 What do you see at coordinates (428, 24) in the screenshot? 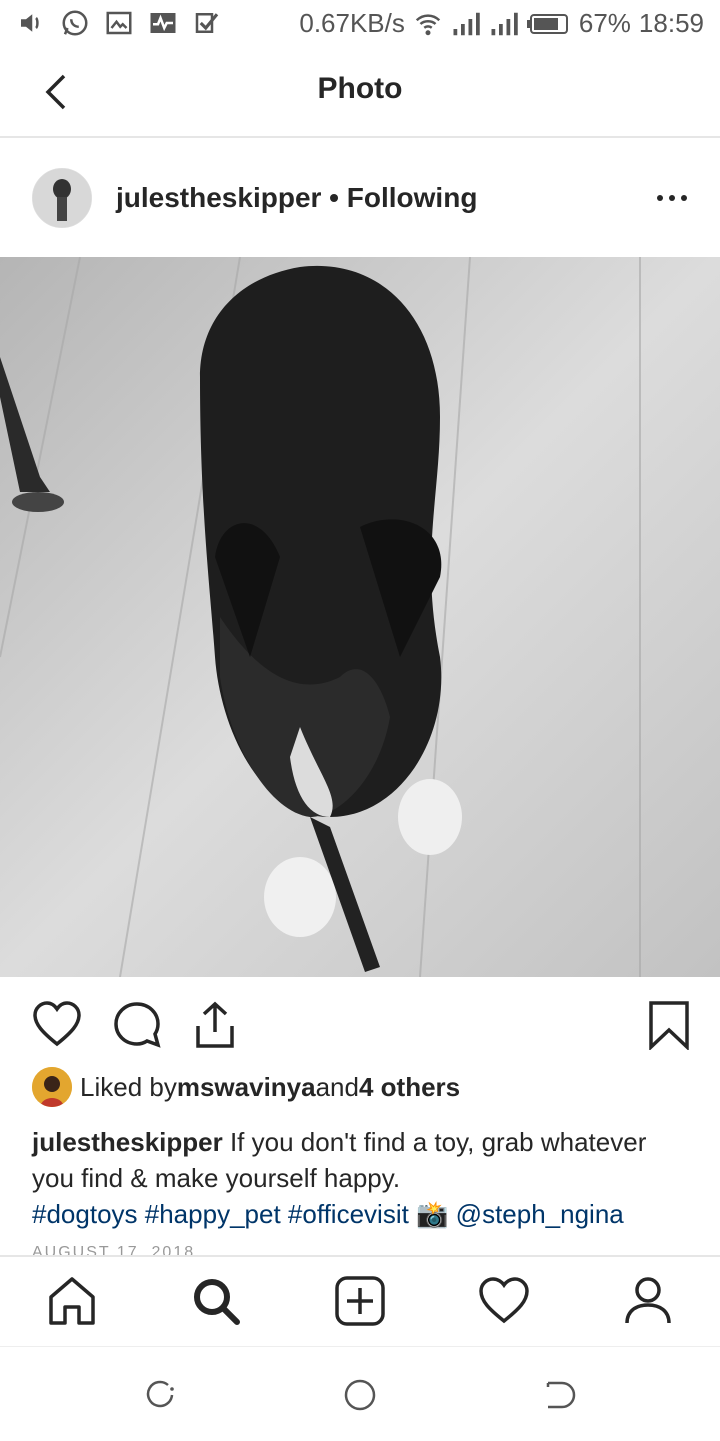
I see `wifi-icon` at bounding box center [428, 24].